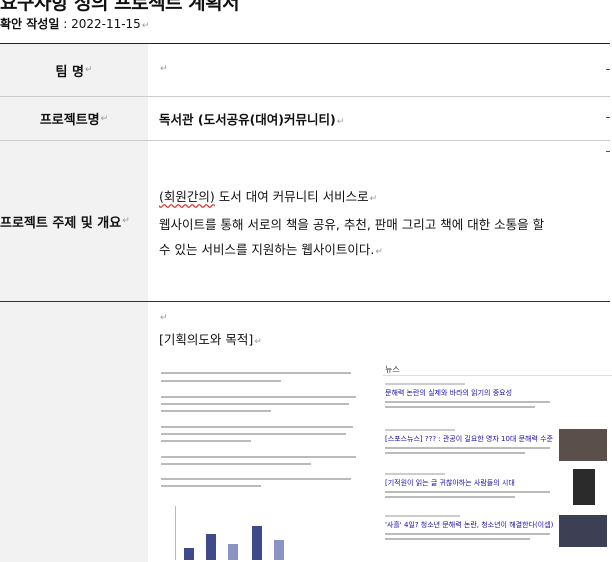 The image size is (612, 562). Describe the element at coordinates (392, 369) in the screenshot. I see `news-header: 뉴스` at that location.